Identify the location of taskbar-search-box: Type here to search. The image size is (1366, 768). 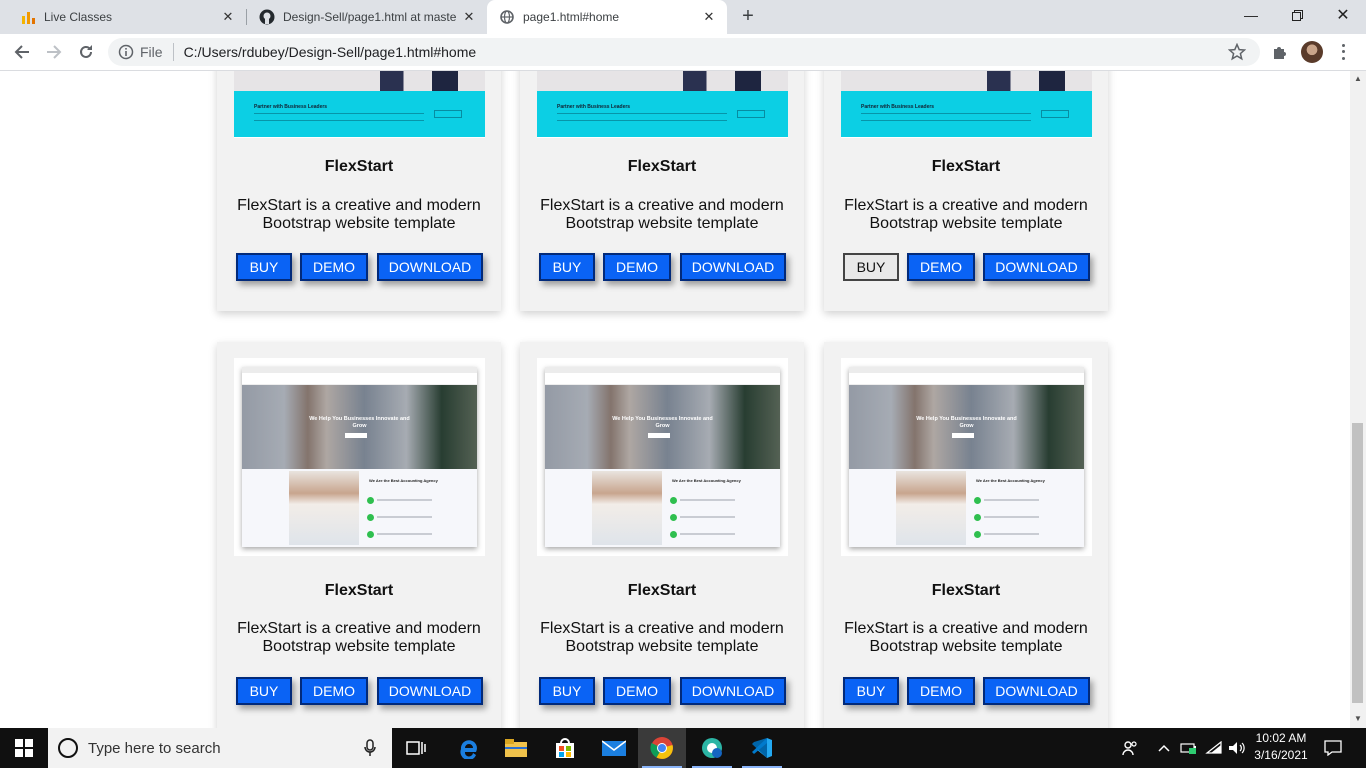
(220, 748).